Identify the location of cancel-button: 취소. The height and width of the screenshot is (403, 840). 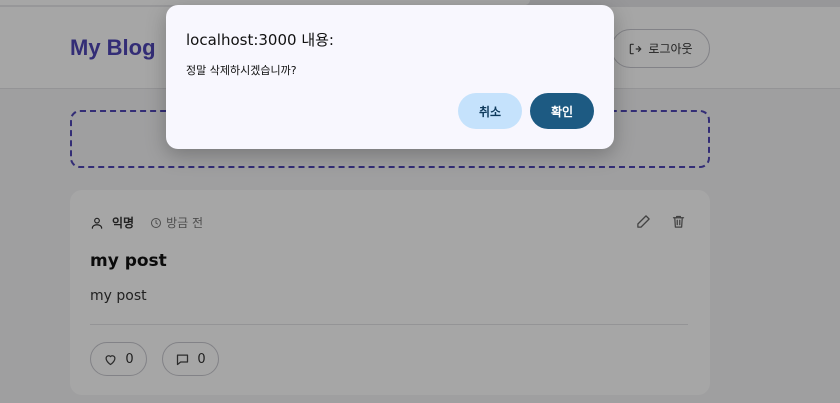
(490, 111).